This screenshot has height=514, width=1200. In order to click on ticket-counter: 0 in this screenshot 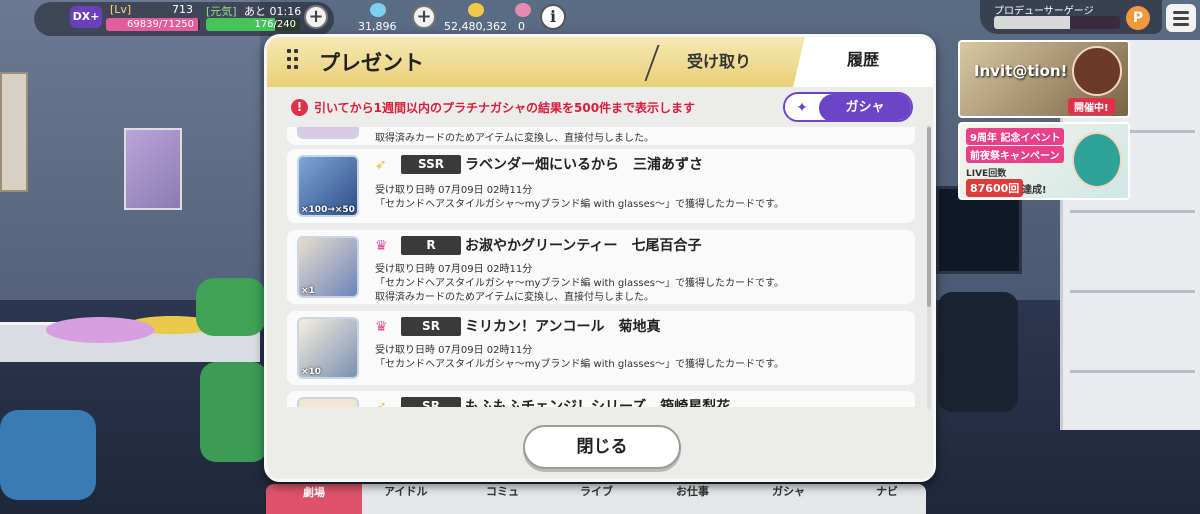, I will do `click(523, 17)`.